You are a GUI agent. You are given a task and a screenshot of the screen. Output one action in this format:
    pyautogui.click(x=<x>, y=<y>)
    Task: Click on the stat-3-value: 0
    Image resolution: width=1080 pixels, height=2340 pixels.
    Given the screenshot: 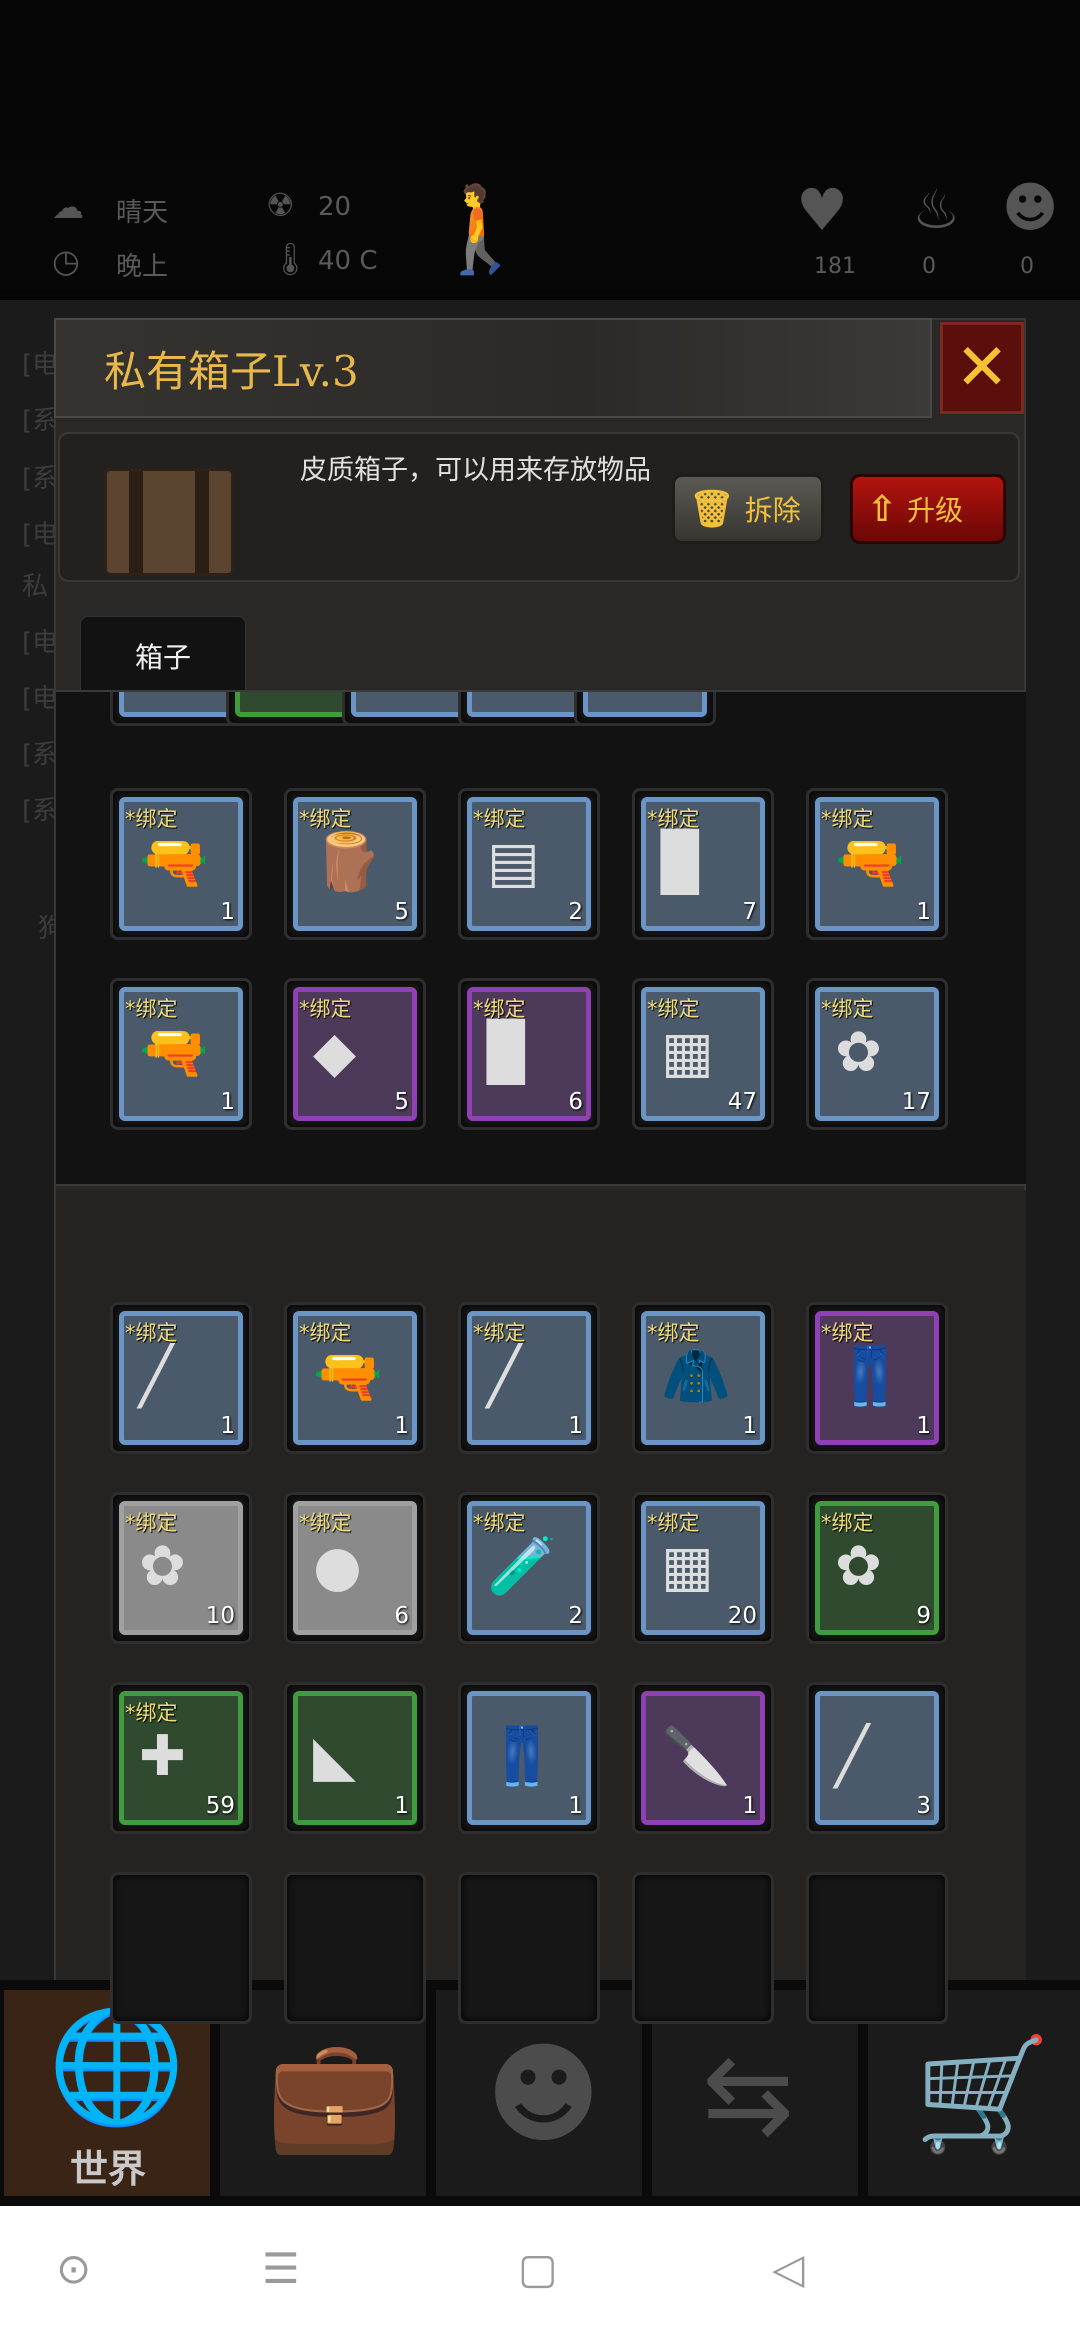 What is the action you would take?
    pyautogui.click(x=1027, y=266)
    